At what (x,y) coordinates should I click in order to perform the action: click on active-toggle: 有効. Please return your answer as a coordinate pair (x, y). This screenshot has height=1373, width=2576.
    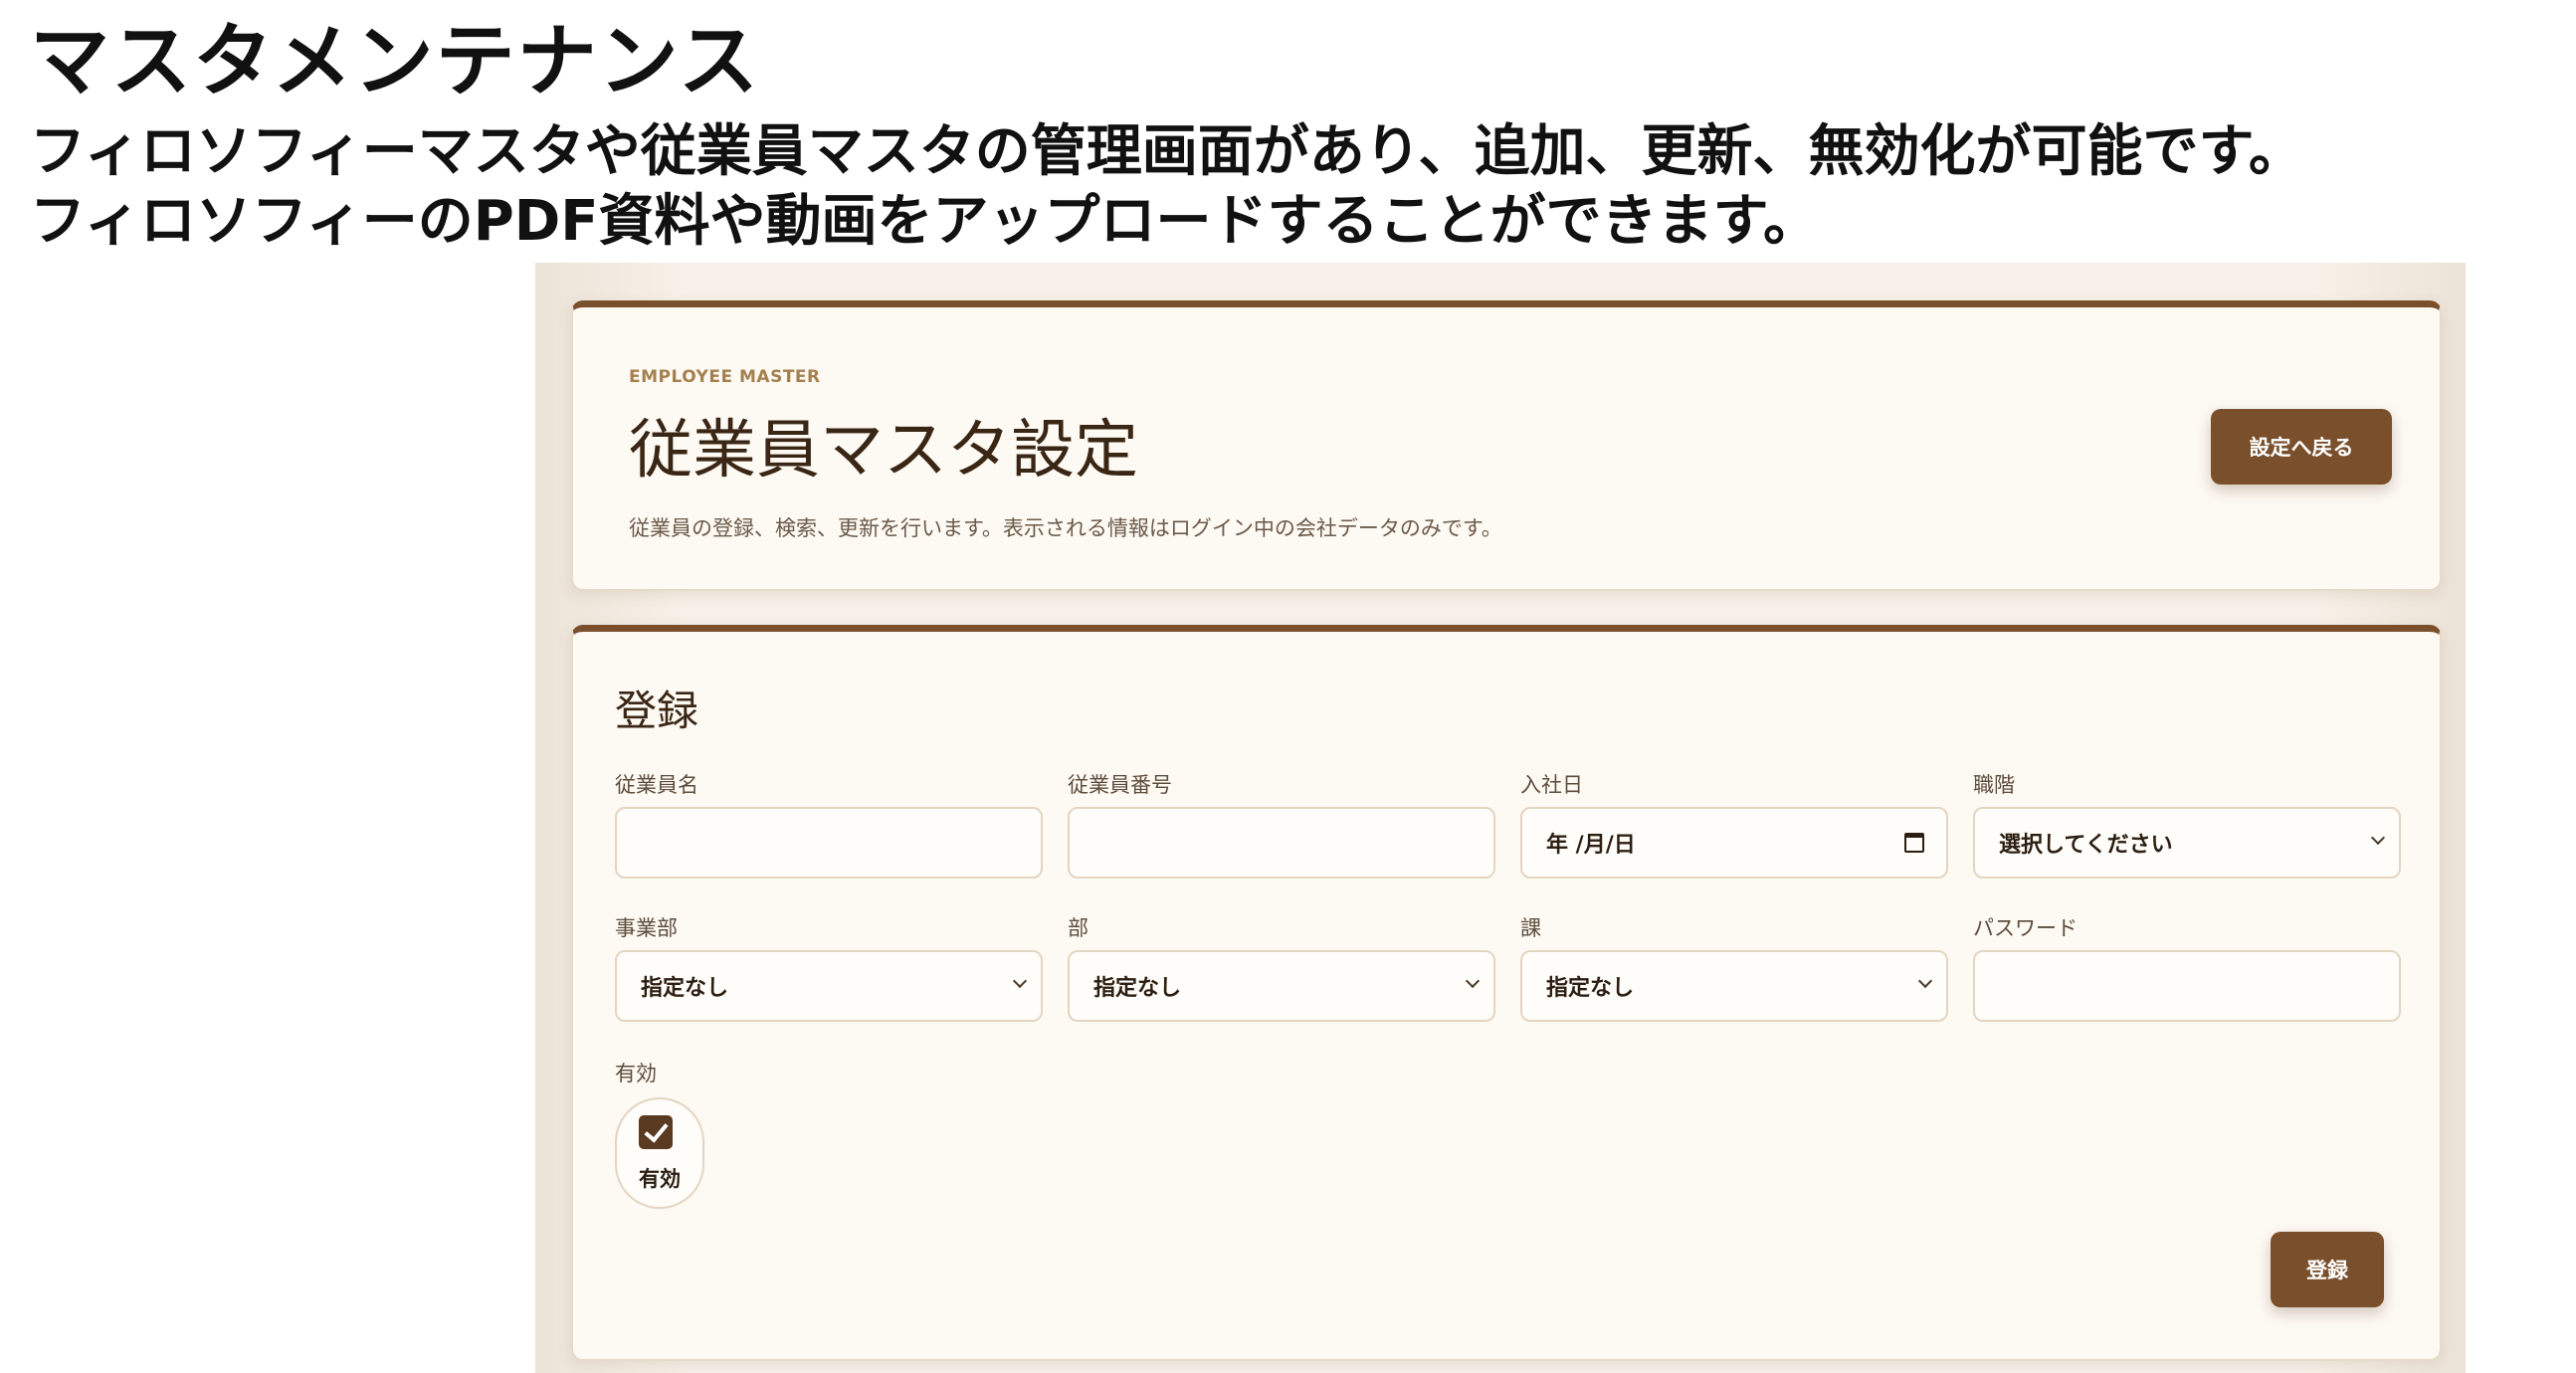
    Looking at the image, I should click on (659, 1153).